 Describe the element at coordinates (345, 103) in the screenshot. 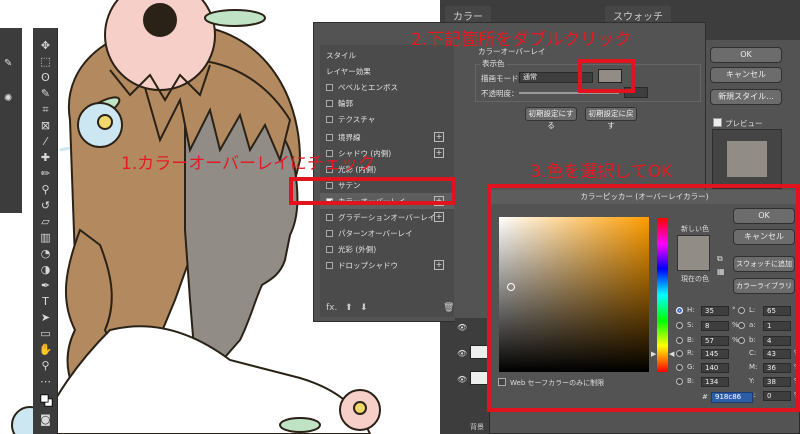

I see `layer-style-item-label: 輪郭` at that location.